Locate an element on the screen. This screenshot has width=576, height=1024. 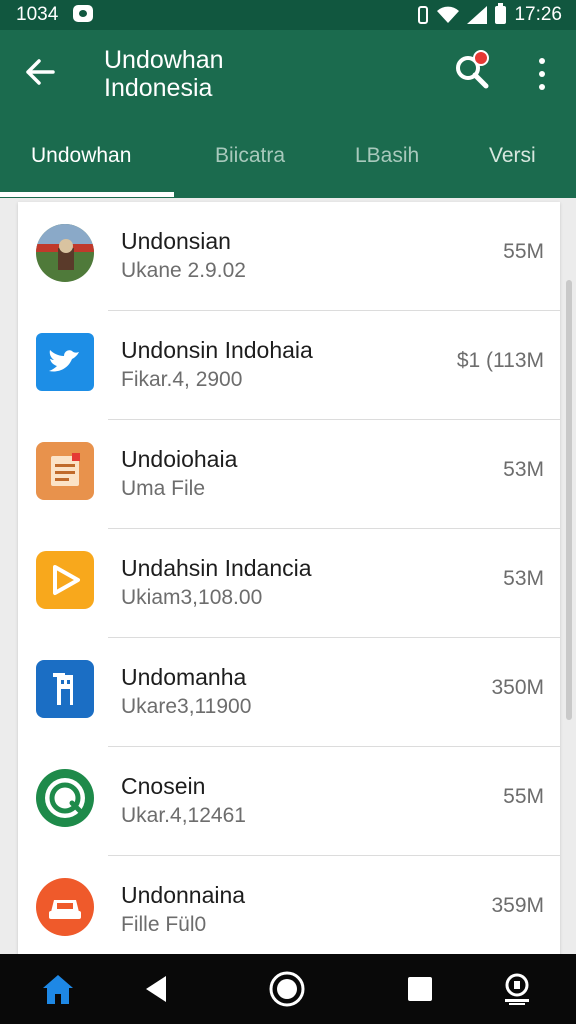
play-icon is located at coordinates (65, 580).